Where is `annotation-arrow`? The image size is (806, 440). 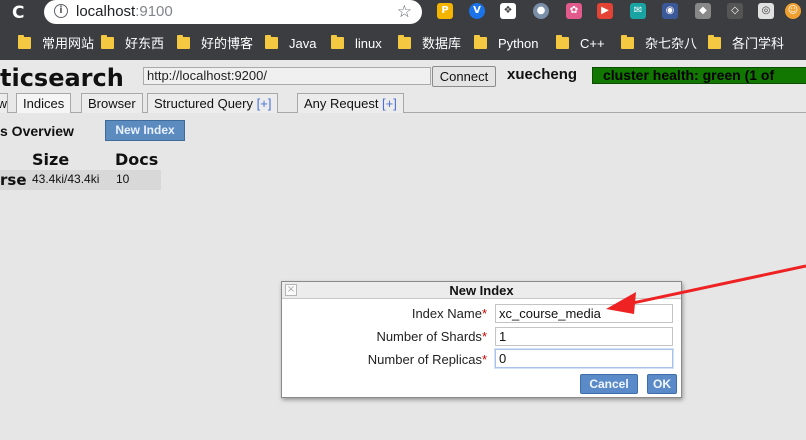
annotation-arrow is located at coordinates (706, 289).